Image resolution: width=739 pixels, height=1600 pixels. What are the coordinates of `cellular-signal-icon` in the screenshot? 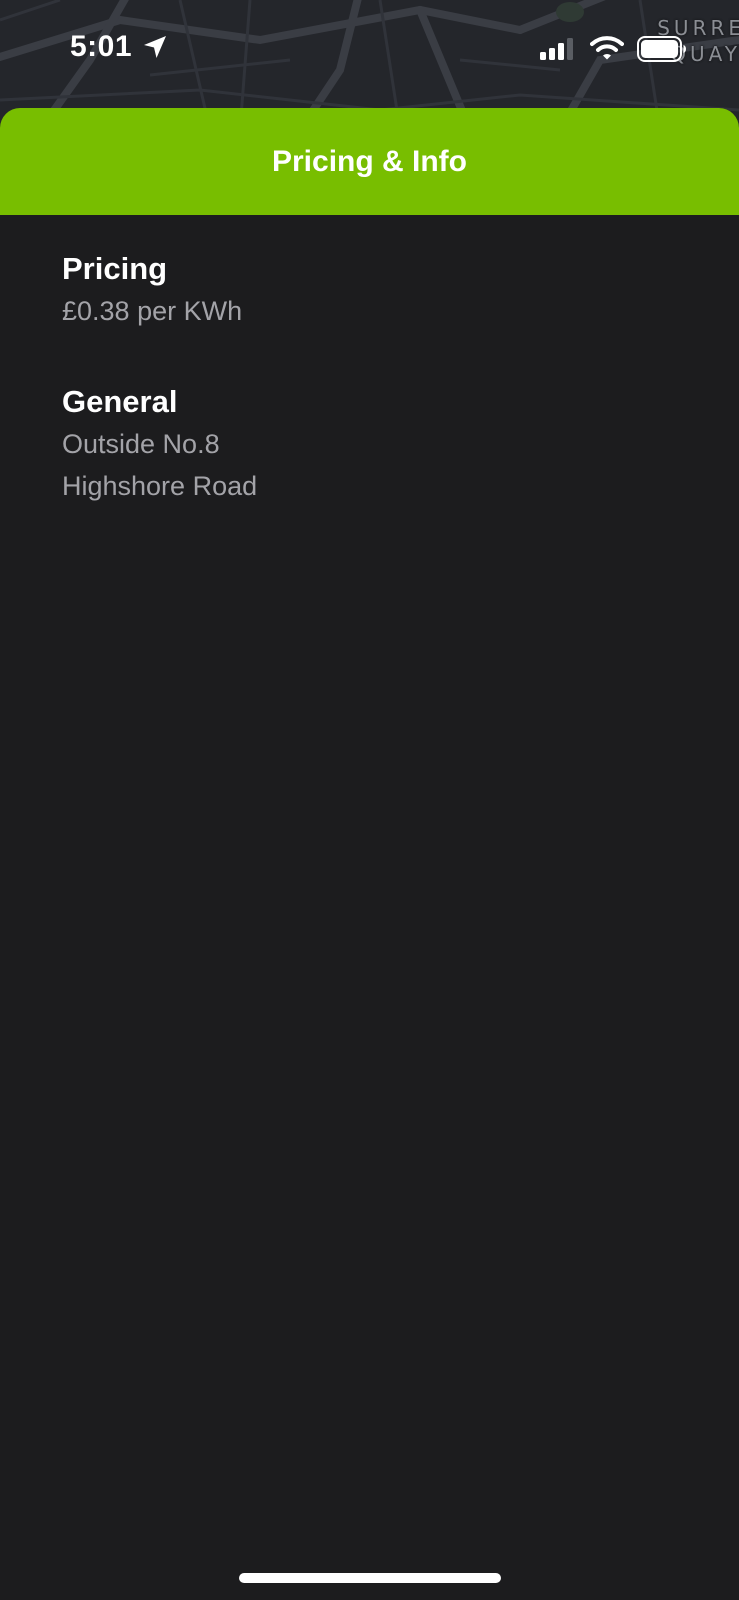 It's located at (559, 51).